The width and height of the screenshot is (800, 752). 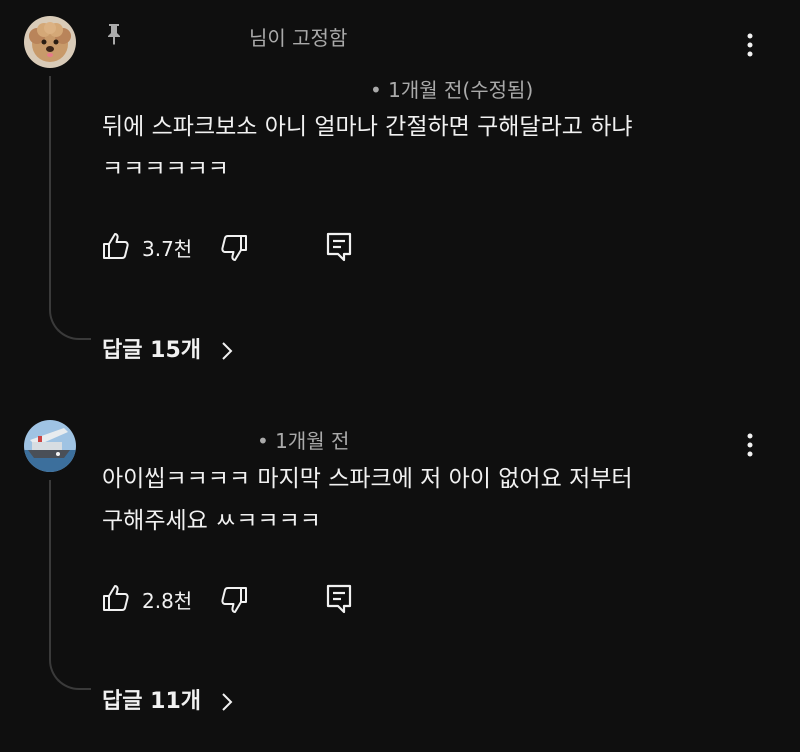 I want to click on pinned-label: 님이 고정함, so click(x=298, y=38).